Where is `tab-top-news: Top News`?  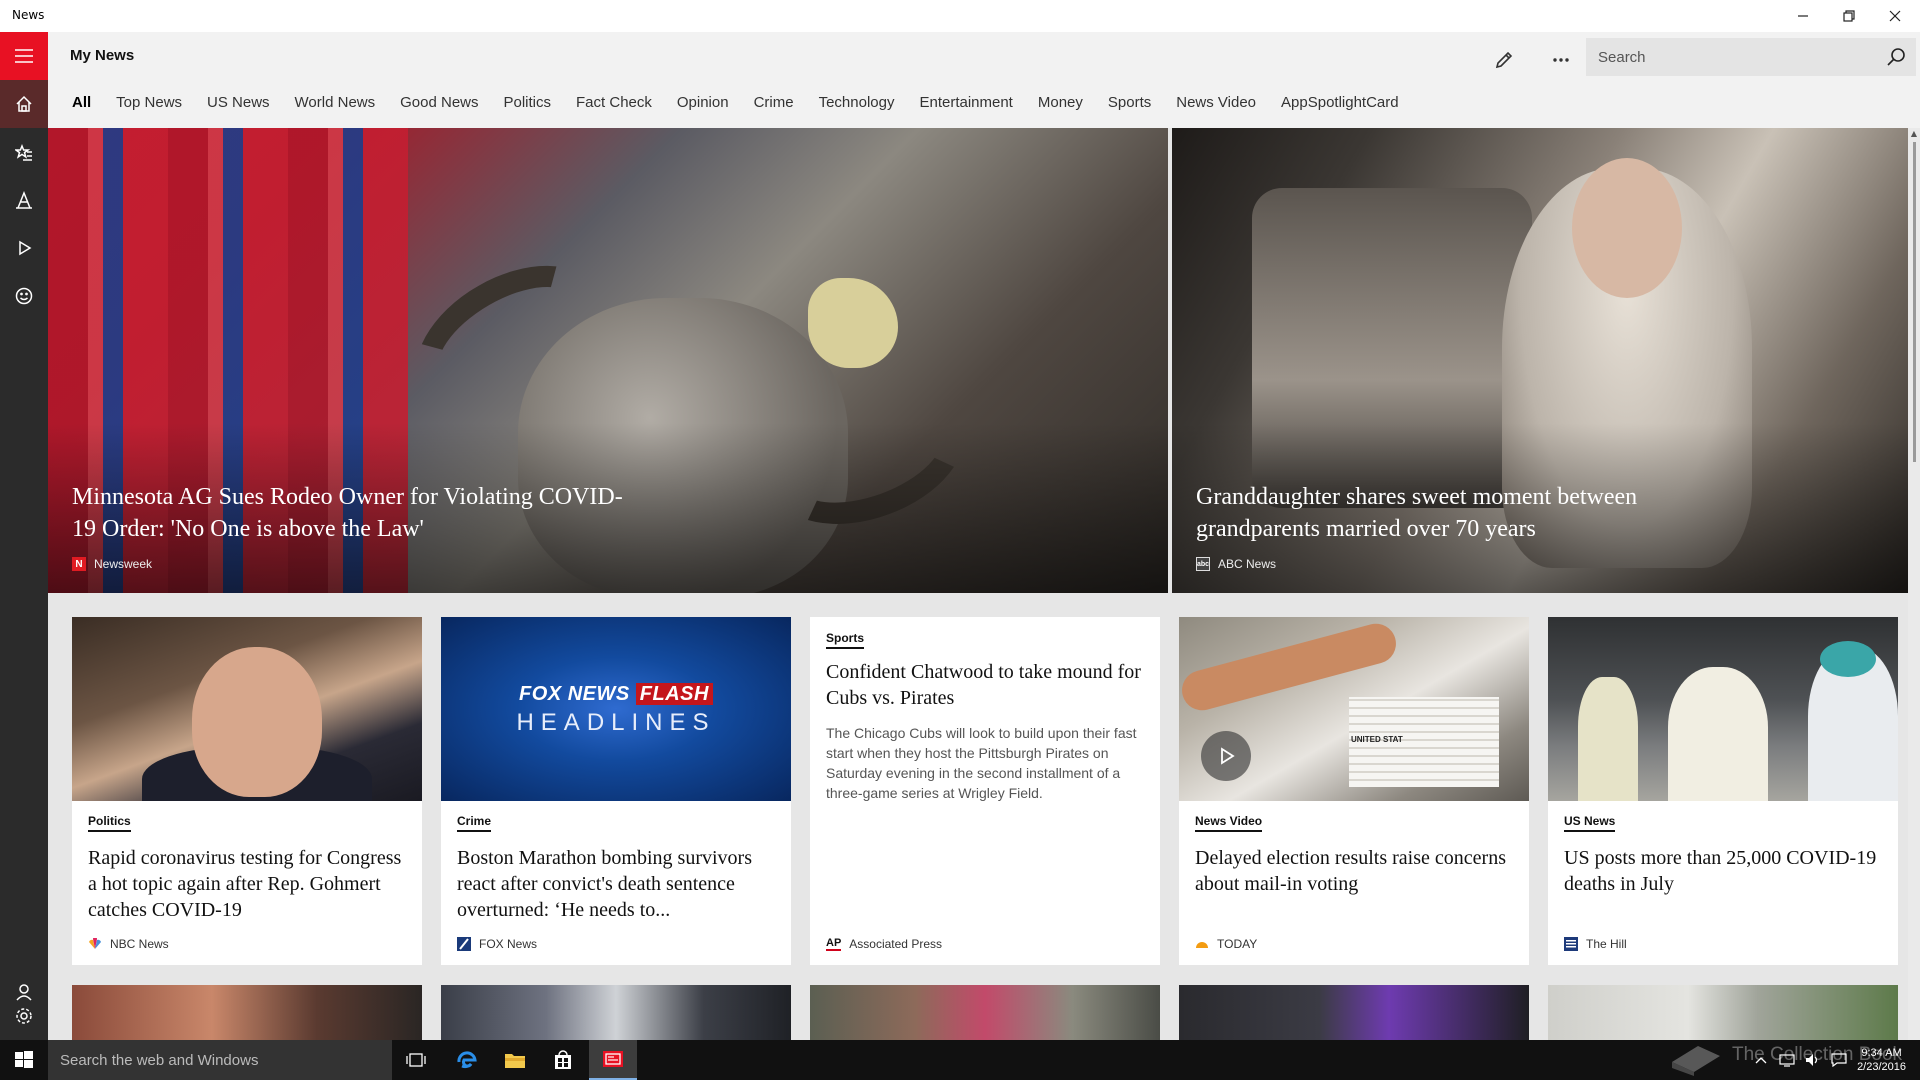 tab-top-news: Top News is located at coordinates (149, 102).